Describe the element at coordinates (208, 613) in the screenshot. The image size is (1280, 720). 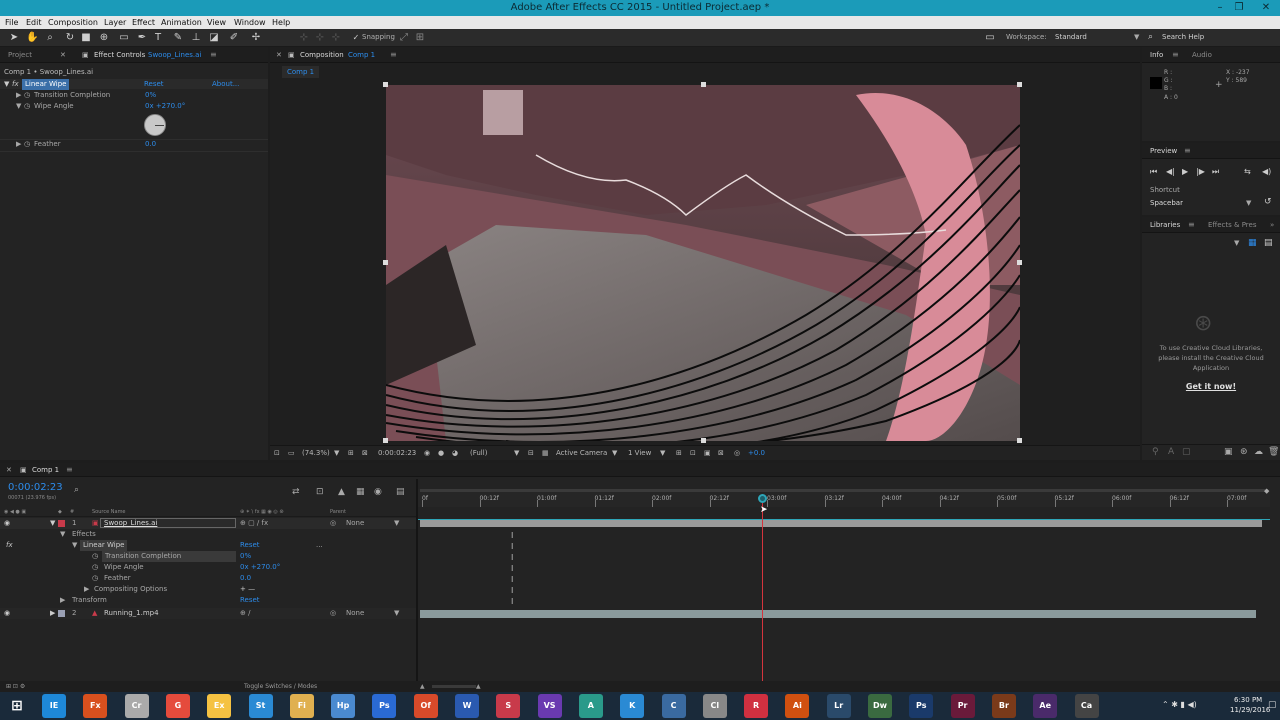
I see `layer-row: ◉ ▶ 2 ▲ Running_1.mp4 ⊕ / ◎ None ▼` at that location.